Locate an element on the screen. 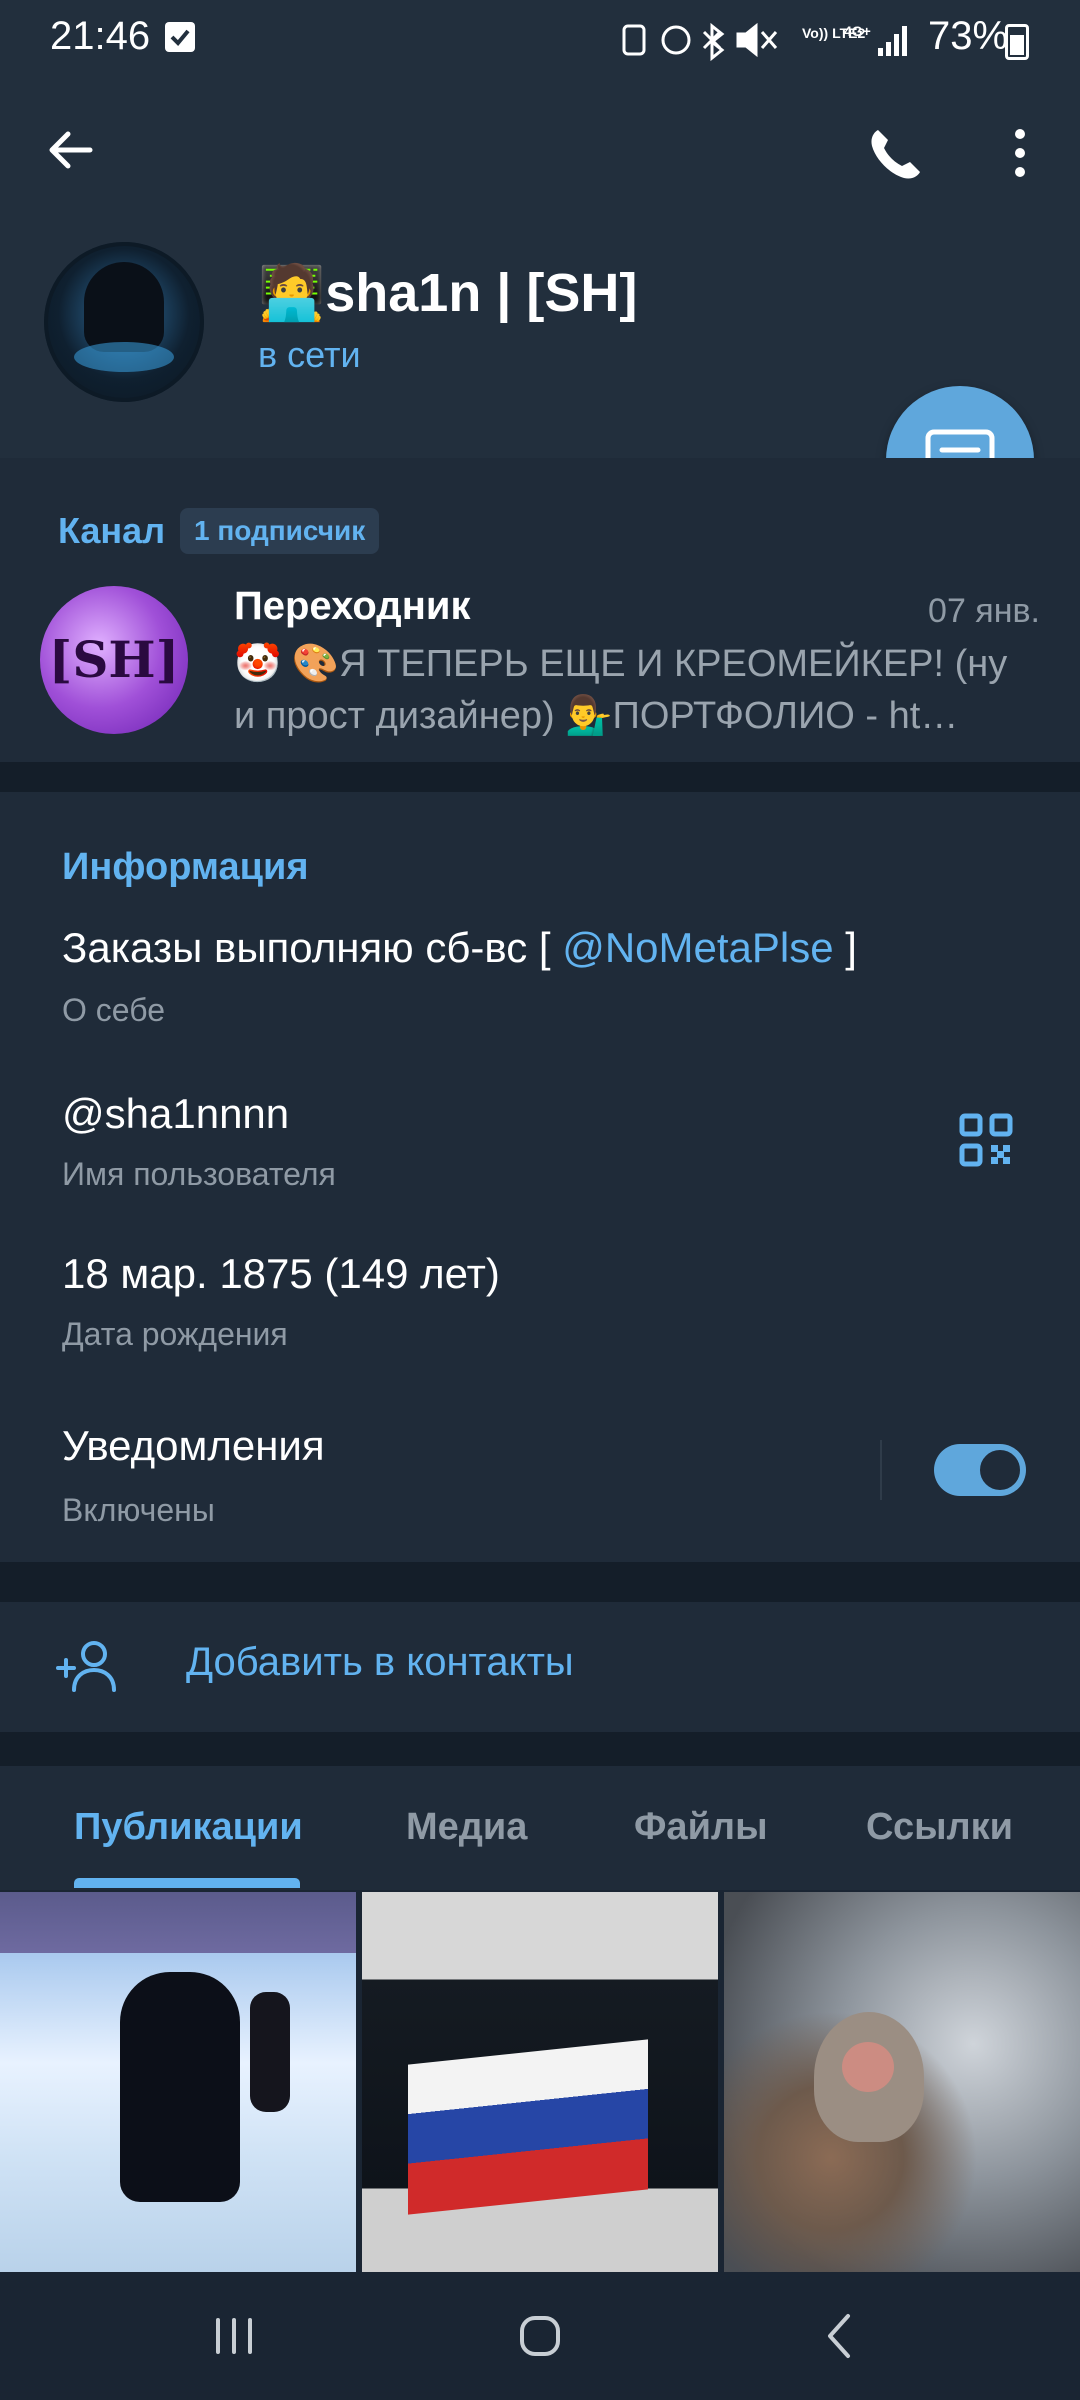 This screenshot has width=1080, height=2400. channel-avatar-logo: [SH] is located at coordinates (114, 659).